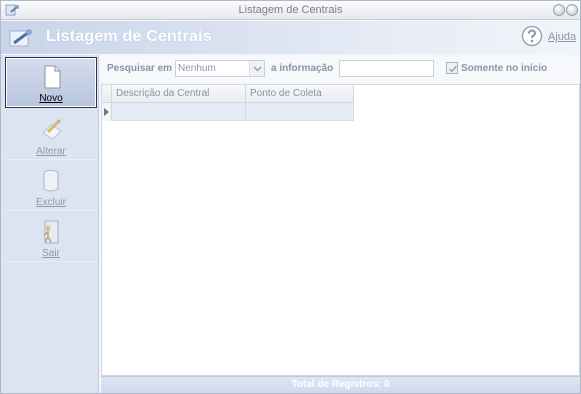 The width and height of the screenshot is (581, 394). I want to click on help-link: Ajuda, so click(562, 37).